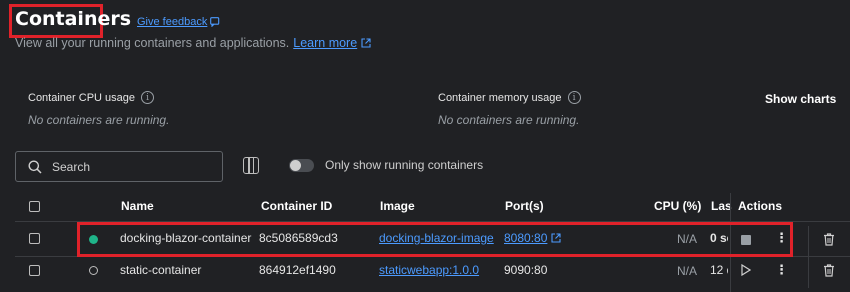  What do you see at coordinates (526, 270) in the screenshot?
I see `port-value: 9090:80` at bounding box center [526, 270].